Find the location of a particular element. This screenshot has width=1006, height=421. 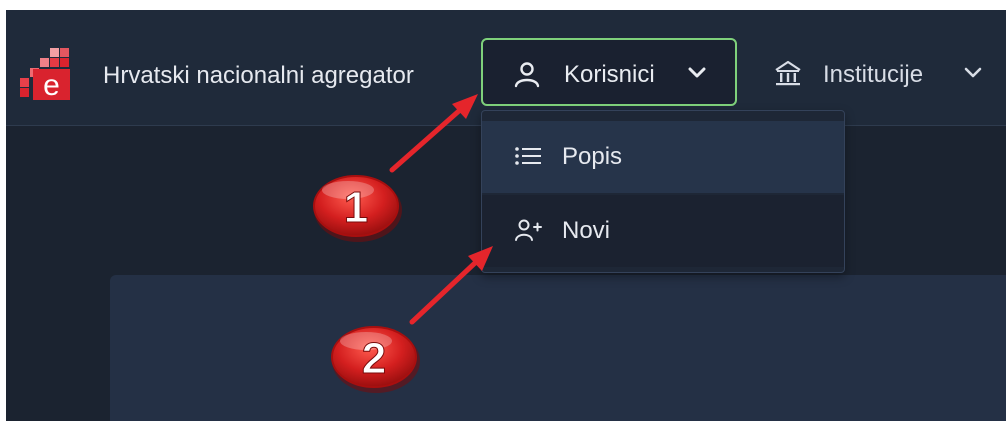

logo-letter: e is located at coordinates (51, 84).